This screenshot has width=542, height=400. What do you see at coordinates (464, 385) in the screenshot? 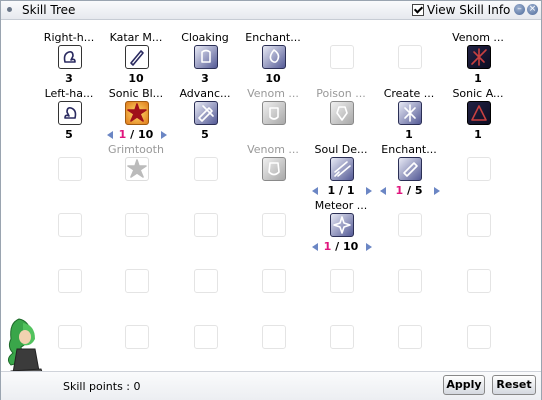
I see `apply-button: Apply` at bounding box center [464, 385].